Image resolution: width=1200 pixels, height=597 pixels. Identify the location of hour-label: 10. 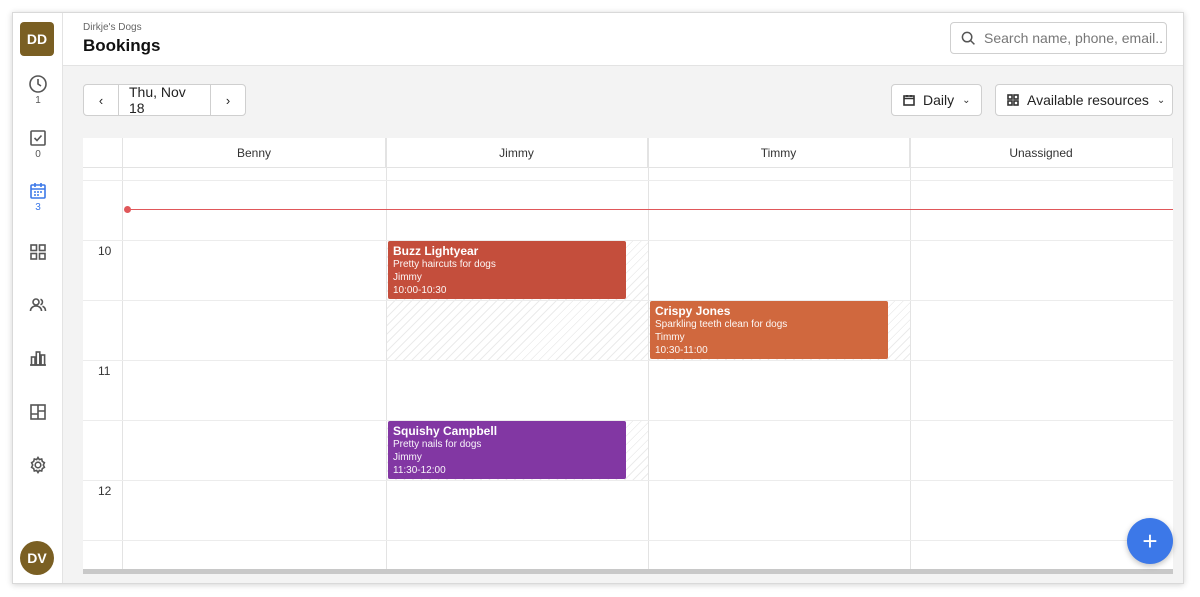
(105, 251).